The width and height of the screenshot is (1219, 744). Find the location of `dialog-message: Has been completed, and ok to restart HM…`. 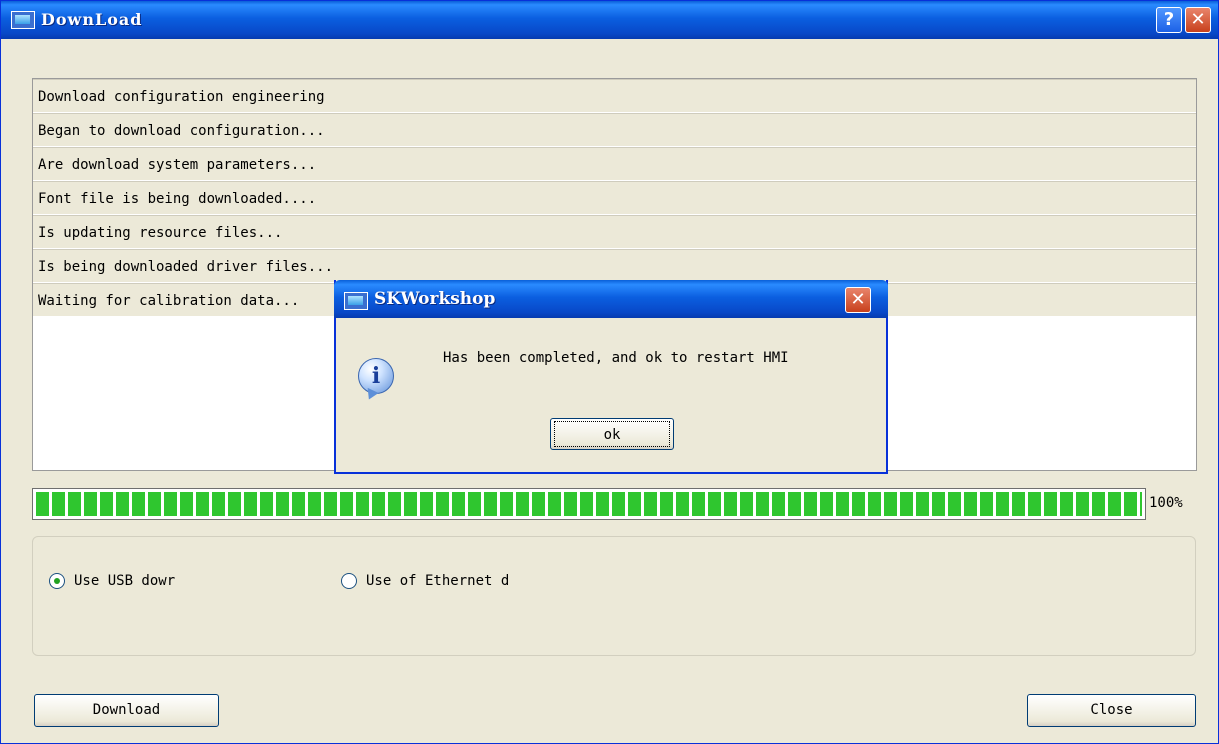

dialog-message: Has been completed, and ok to restart HM… is located at coordinates (616, 358).